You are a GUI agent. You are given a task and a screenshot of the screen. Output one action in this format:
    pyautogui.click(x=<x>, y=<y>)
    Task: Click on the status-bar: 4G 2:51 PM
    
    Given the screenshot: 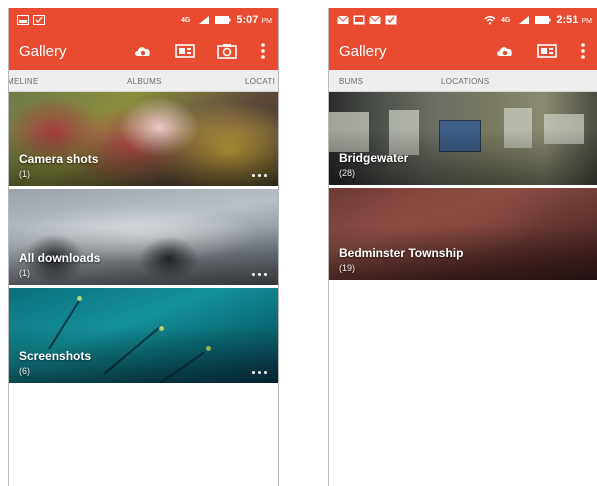 What is the action you would take?
    pyautogui.click(x=463, y=20)
    